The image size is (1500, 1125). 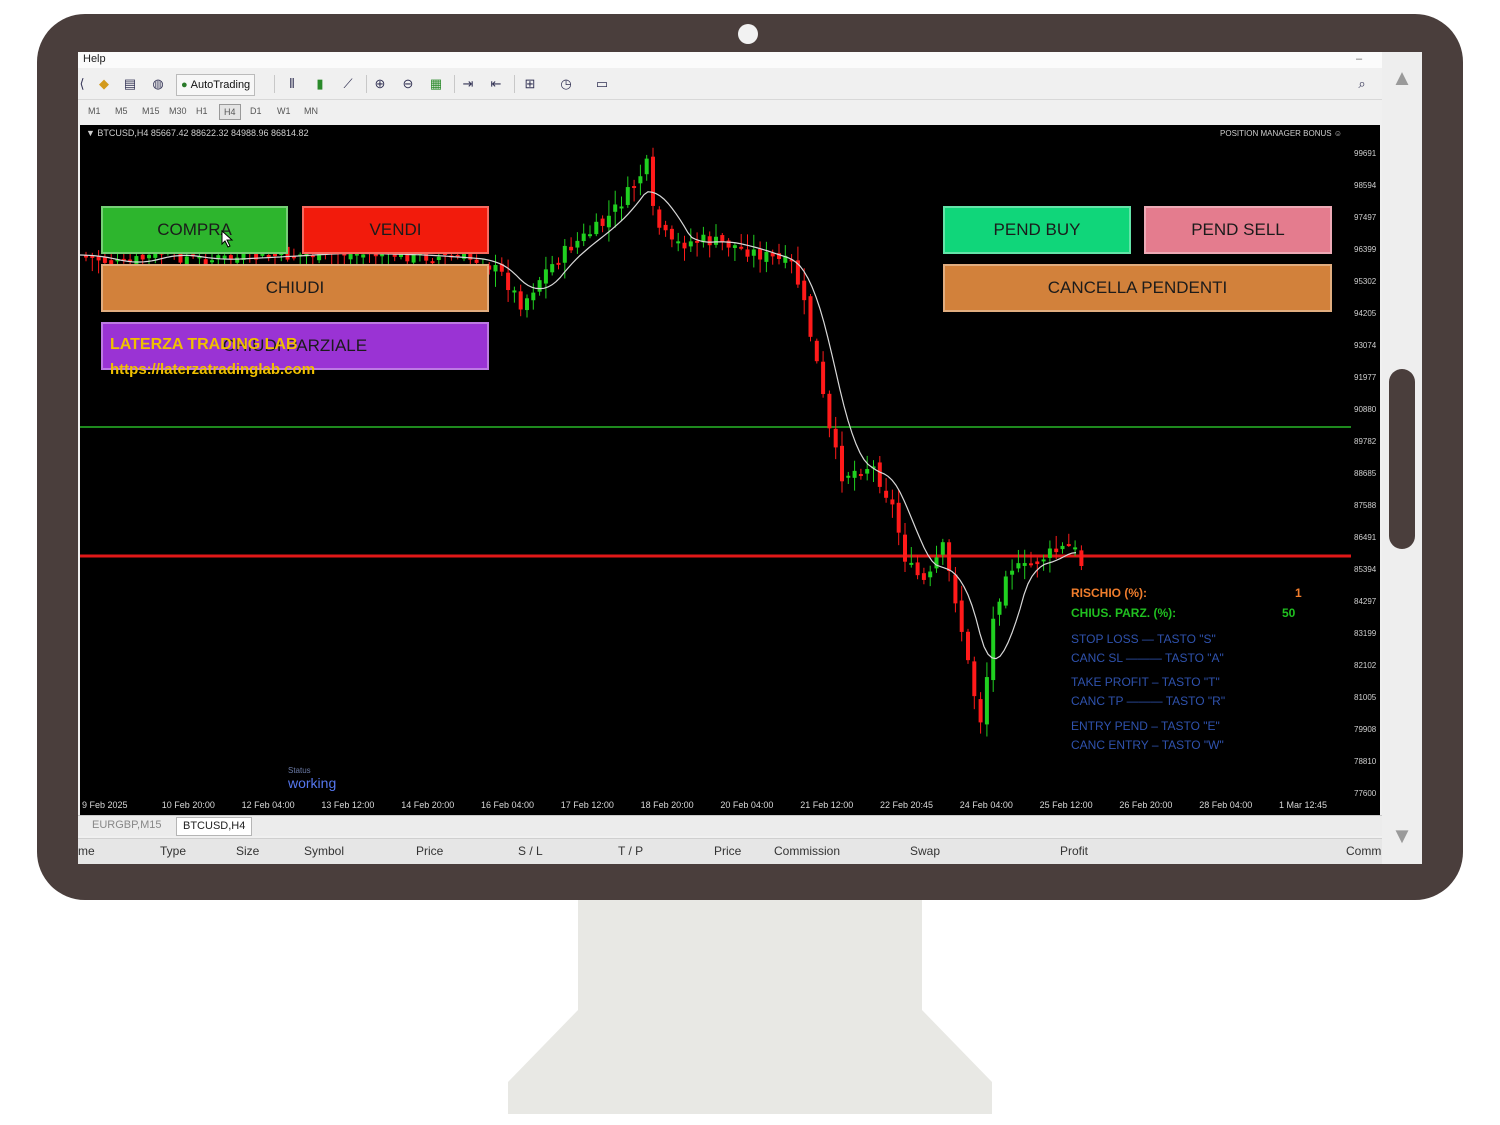 I want to click on price-tick: 99691, so click(x=1365, y=153).